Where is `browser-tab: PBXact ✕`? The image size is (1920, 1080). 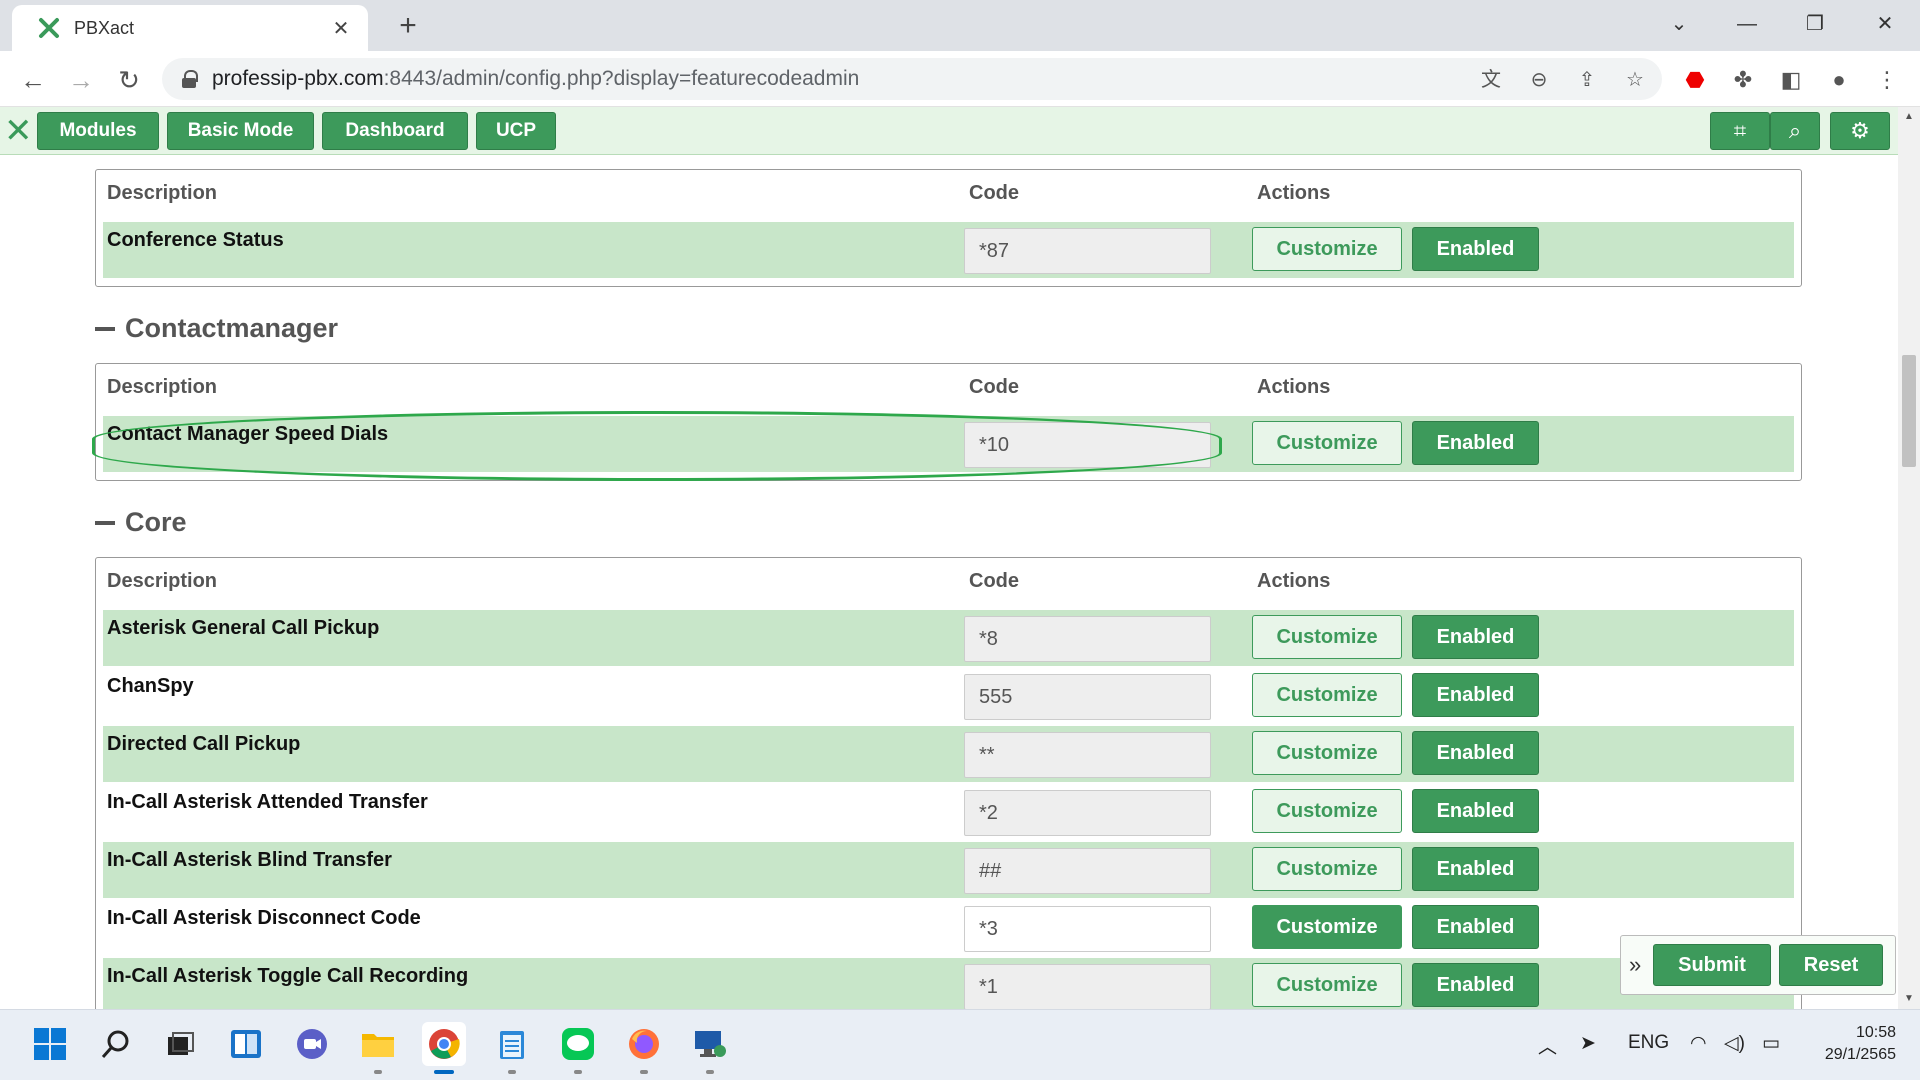 browser-tab: PBXact ✕ is located at coordinates (190, 28).